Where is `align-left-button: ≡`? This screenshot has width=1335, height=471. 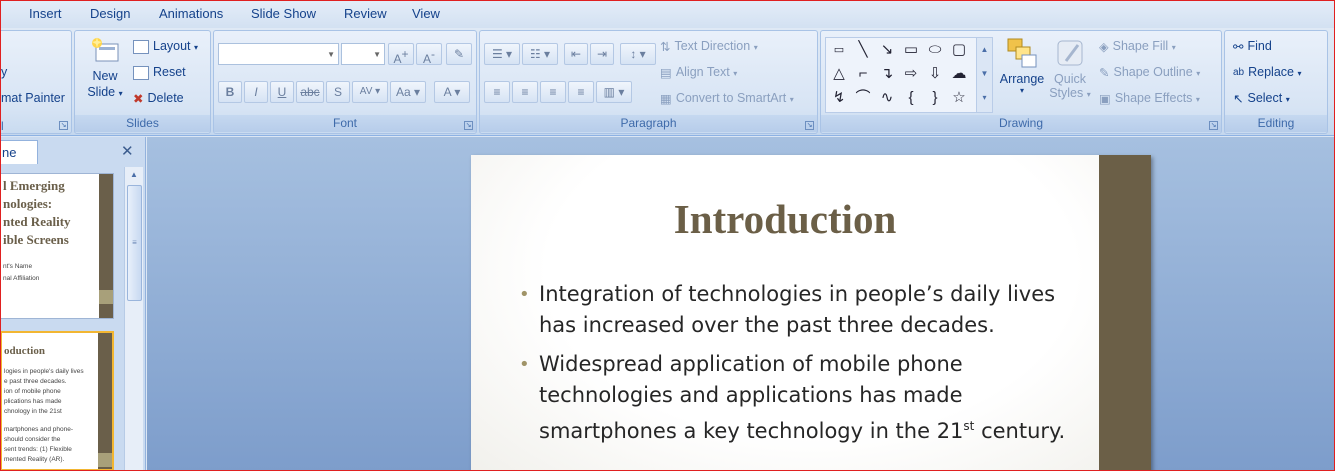
align-left-button: ≡ is located at coordinates (497, 92).